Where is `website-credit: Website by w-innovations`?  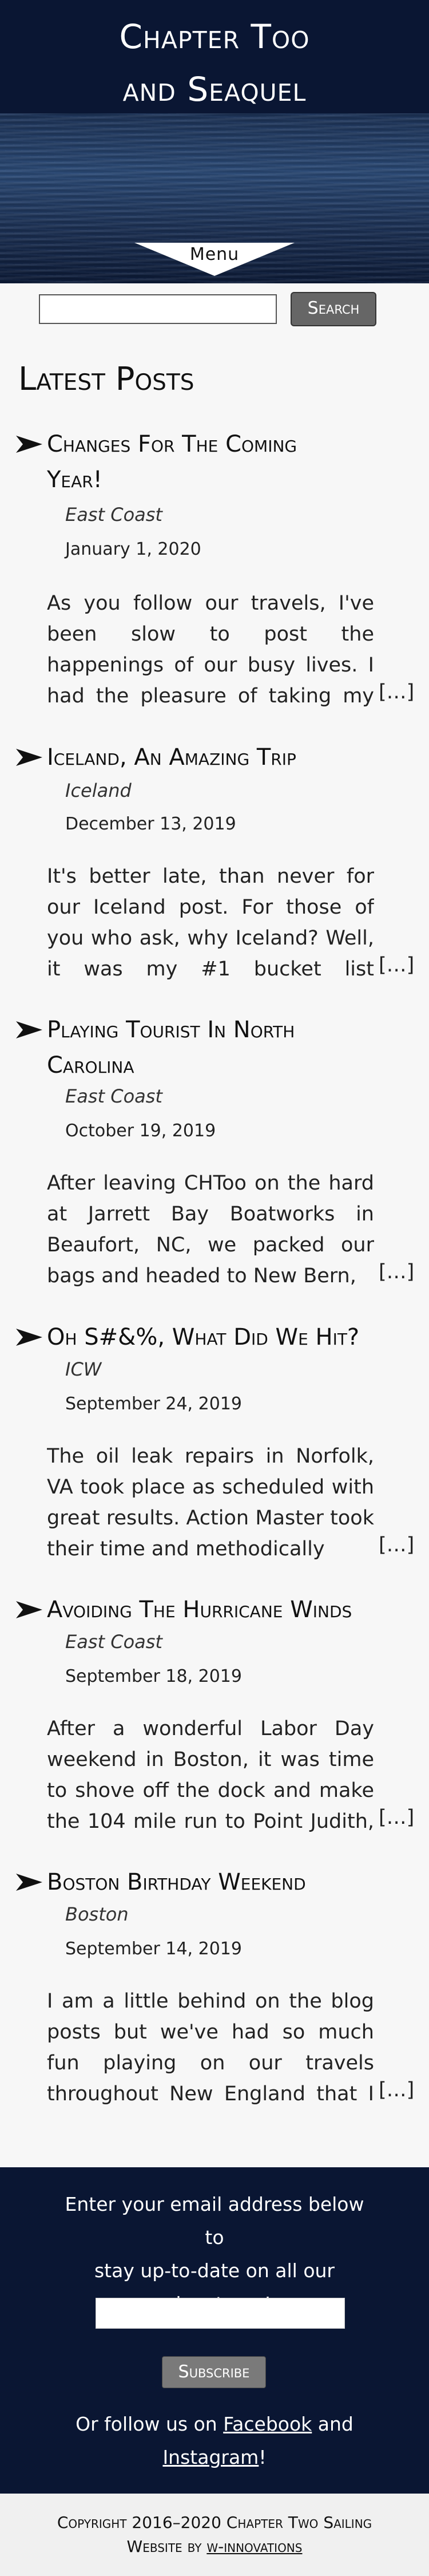
website-credit: Website by w-innovations is located at coordinates (214, 2546).